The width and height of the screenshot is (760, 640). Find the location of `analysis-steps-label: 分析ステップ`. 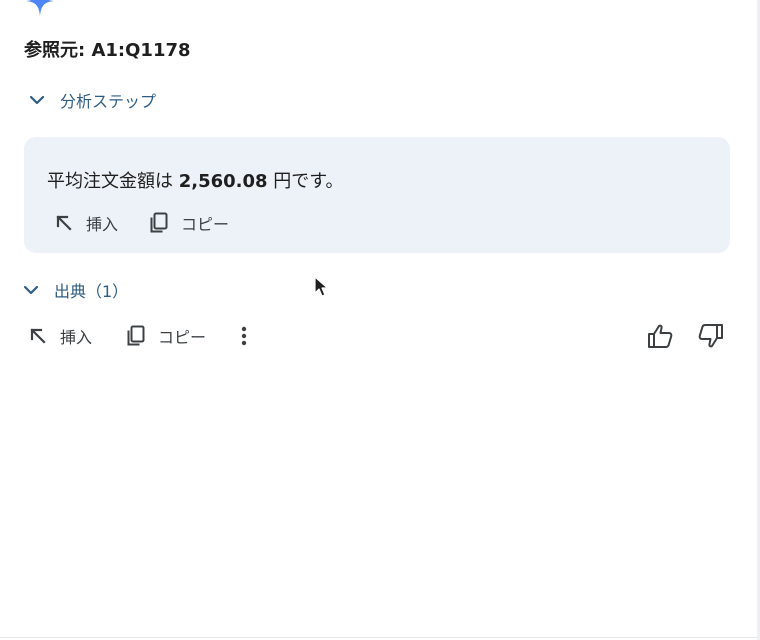

analysis-steps-label: 分析ステップ is located at coordinates (108, 101).